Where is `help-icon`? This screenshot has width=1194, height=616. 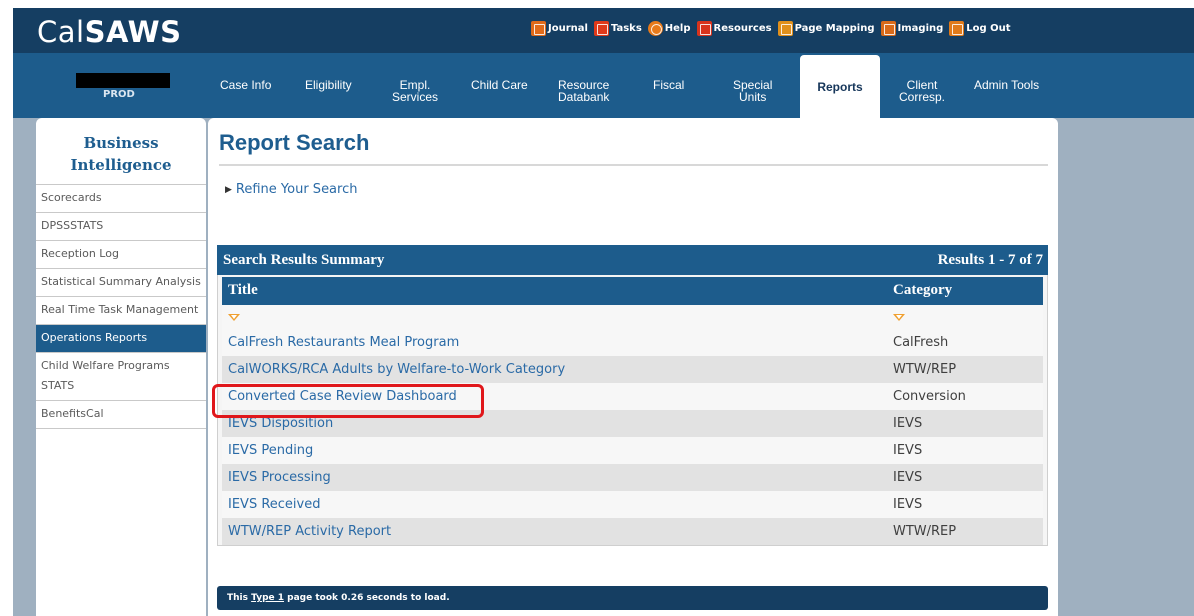
help-icon is located at coordinates (655, 28).